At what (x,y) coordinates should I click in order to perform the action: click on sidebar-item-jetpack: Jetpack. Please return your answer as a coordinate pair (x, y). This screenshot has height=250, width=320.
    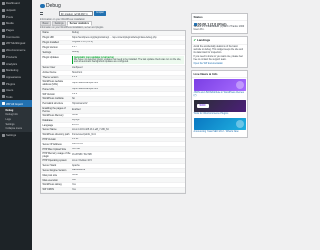
    Looking at the image, I should click on (16, 10).